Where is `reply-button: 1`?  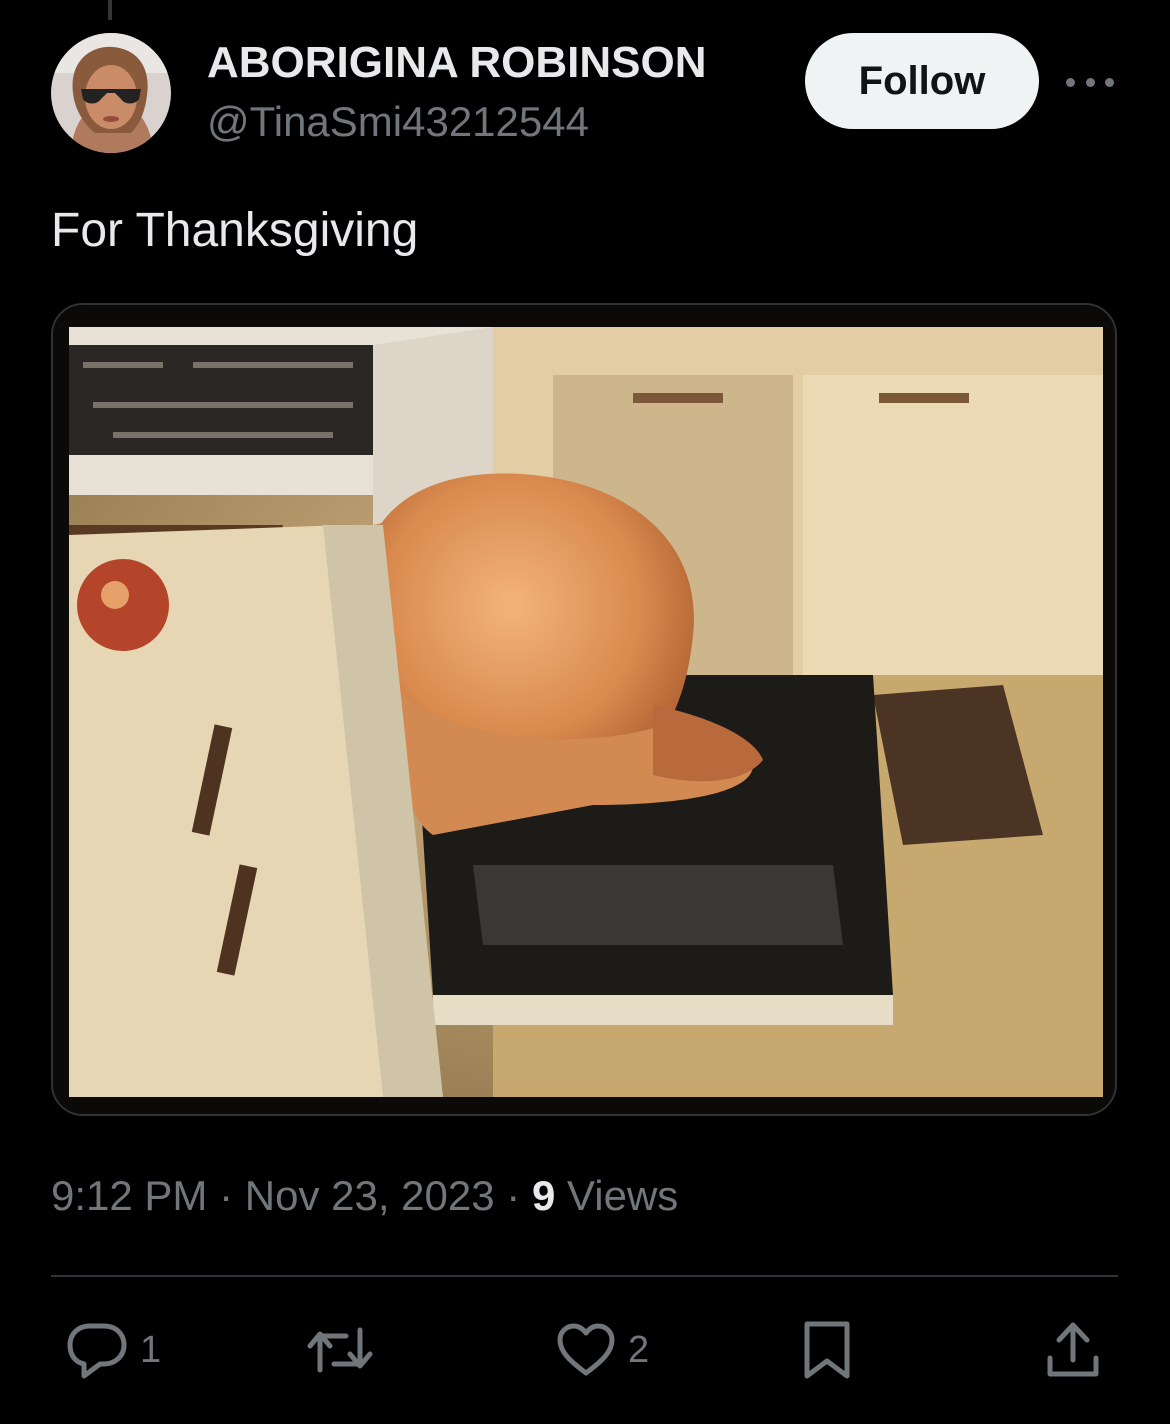
reply-button: 1 is located at coordinates (113, 1350).